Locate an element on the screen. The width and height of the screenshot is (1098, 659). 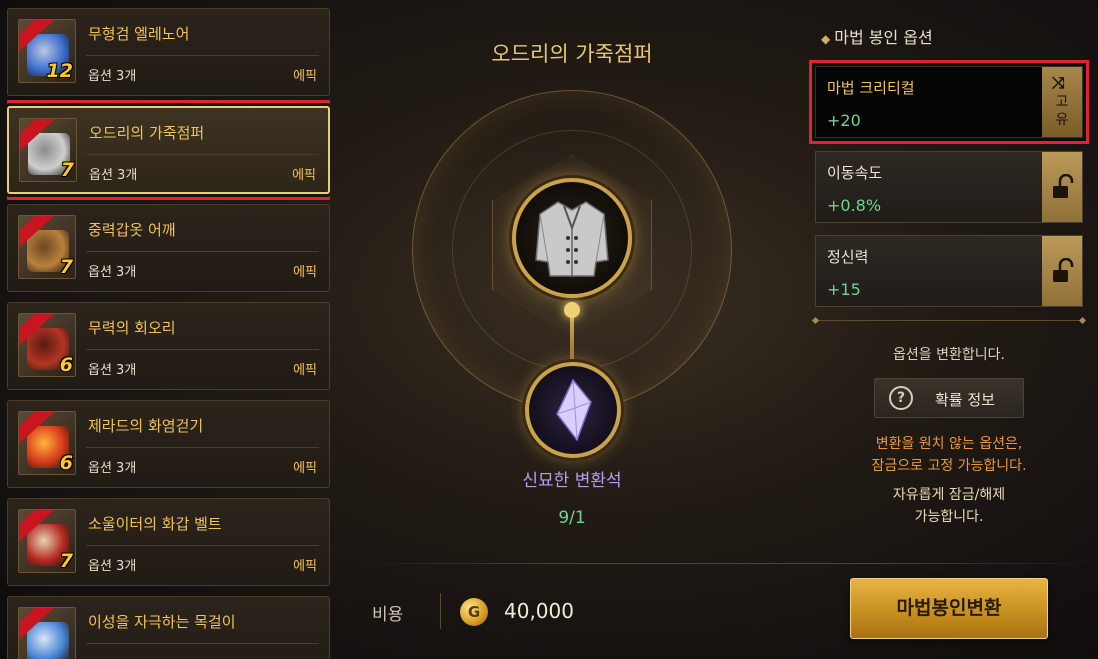
panel-title: ◆ 마법 봉인 옵션 is located at coordinates (877, 36).